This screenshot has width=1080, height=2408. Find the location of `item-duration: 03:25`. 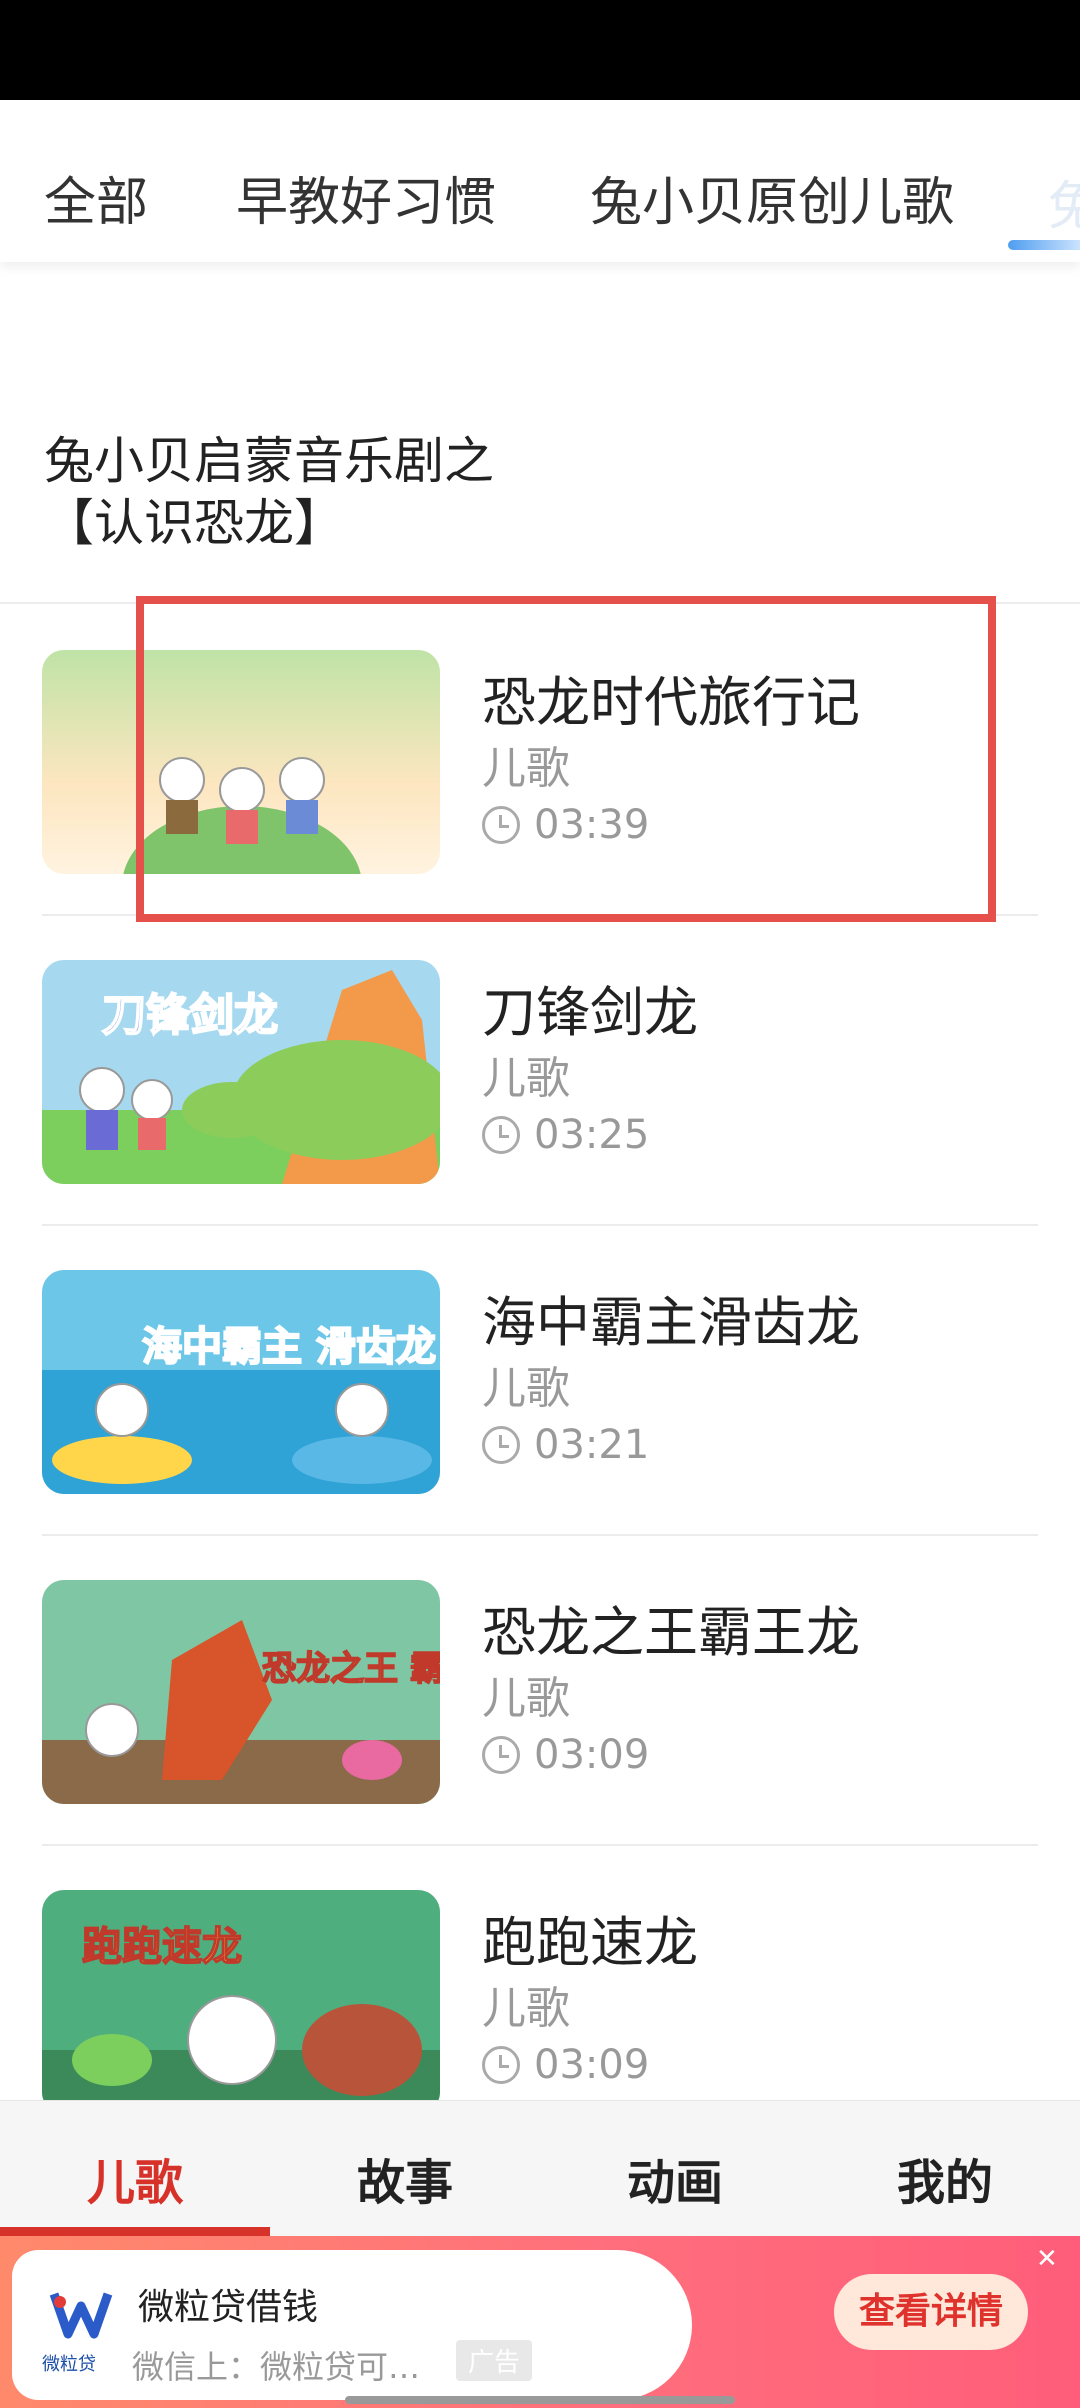

item-duration: 03:25 is located at coordinates (565, 1135).